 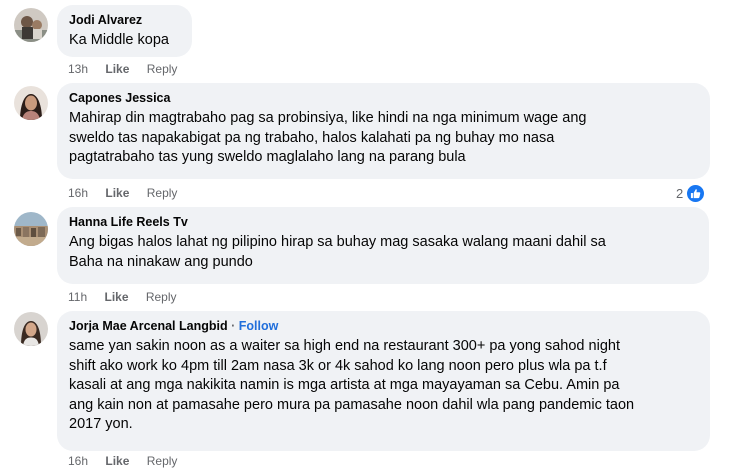 What do you see at coordinates (383, 326) in the screenshot?
I see `comment-author-row: Jorja Mae Arcenal Langbid · Follow` at bounding box center [383, 326].